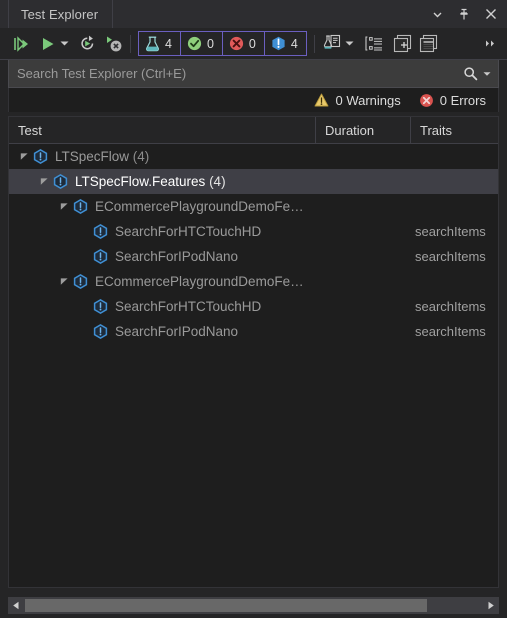 Image resolution: width=507 pixels, height=618 pixels. What do you see at coordinates (437, 14) in the screenshot?
I see `chevron-down-icon` at bounding box center [437, 14].